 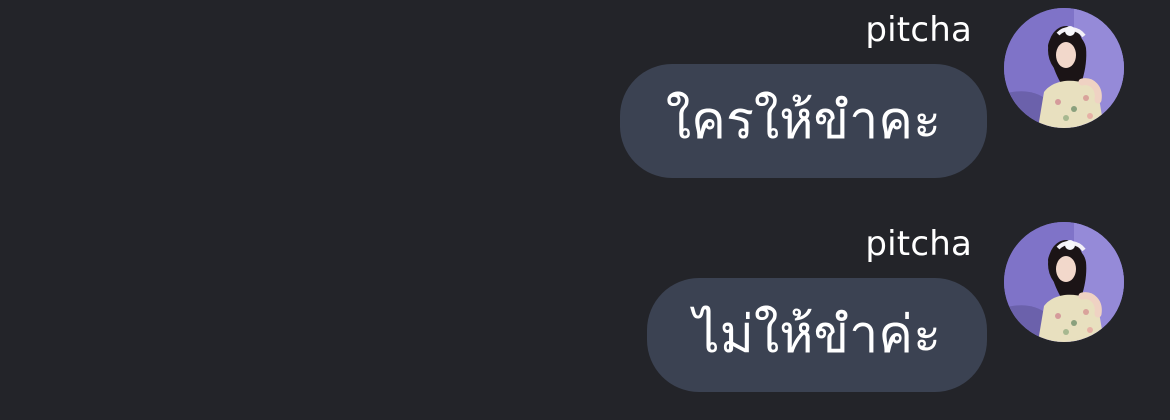 I want to click on message-text: ไม่ให้ขำค่ะ, so click(x=817, y=335).